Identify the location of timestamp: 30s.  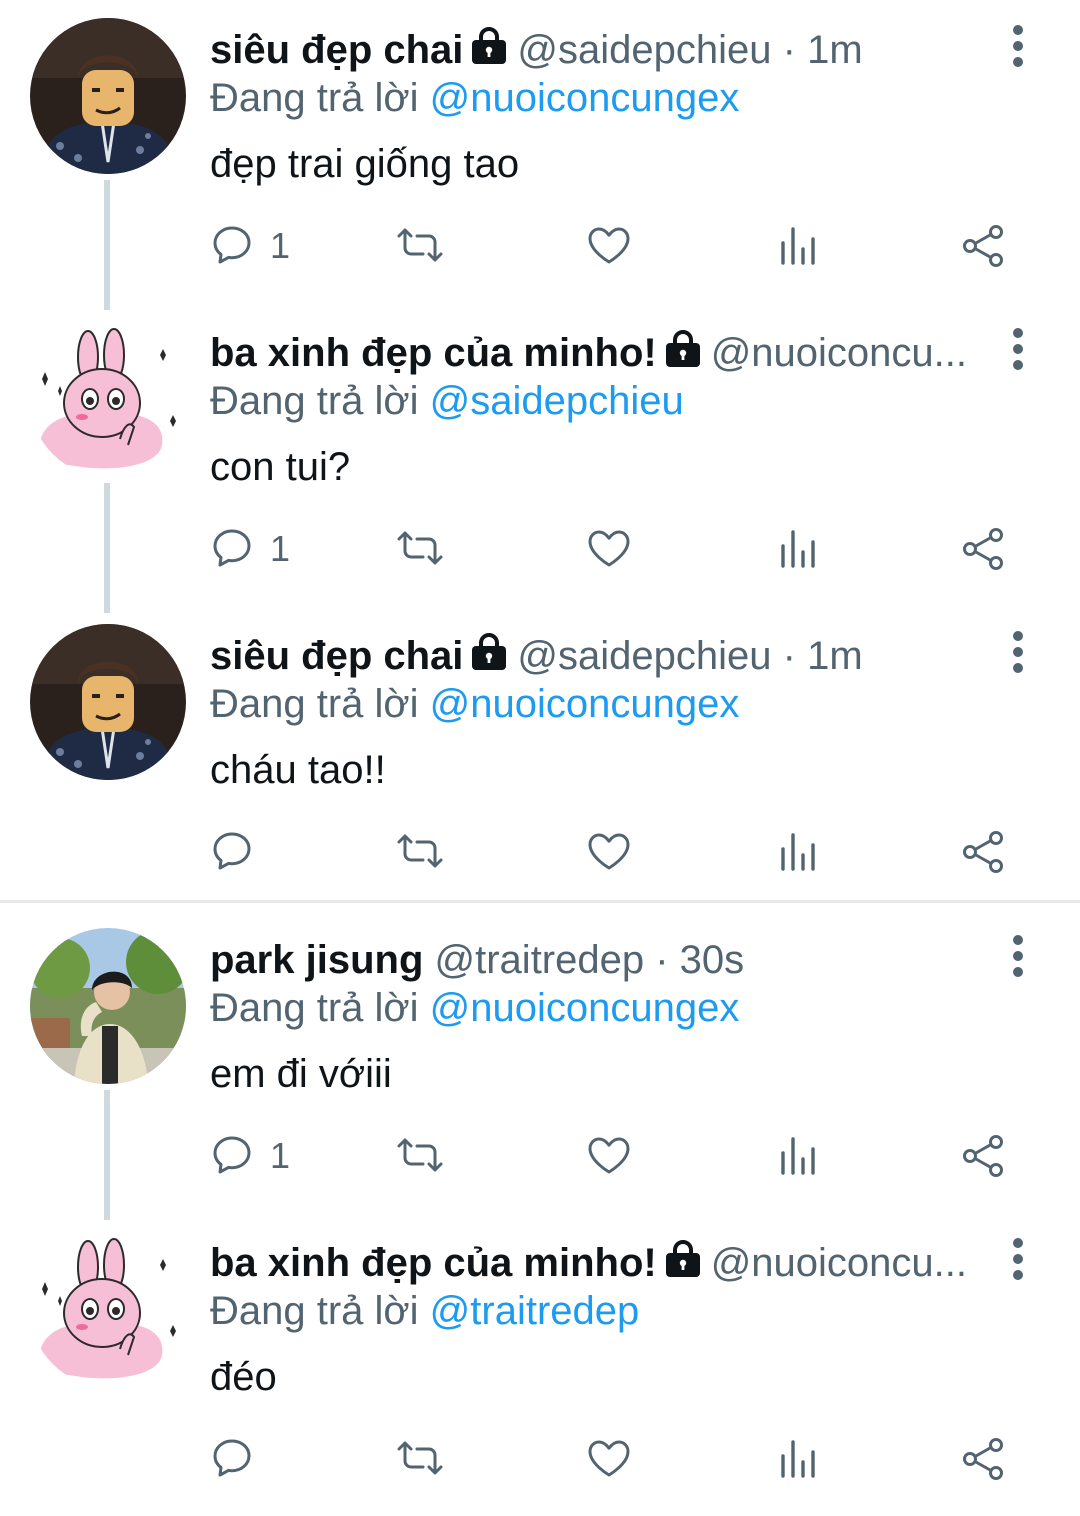
(712, 960).